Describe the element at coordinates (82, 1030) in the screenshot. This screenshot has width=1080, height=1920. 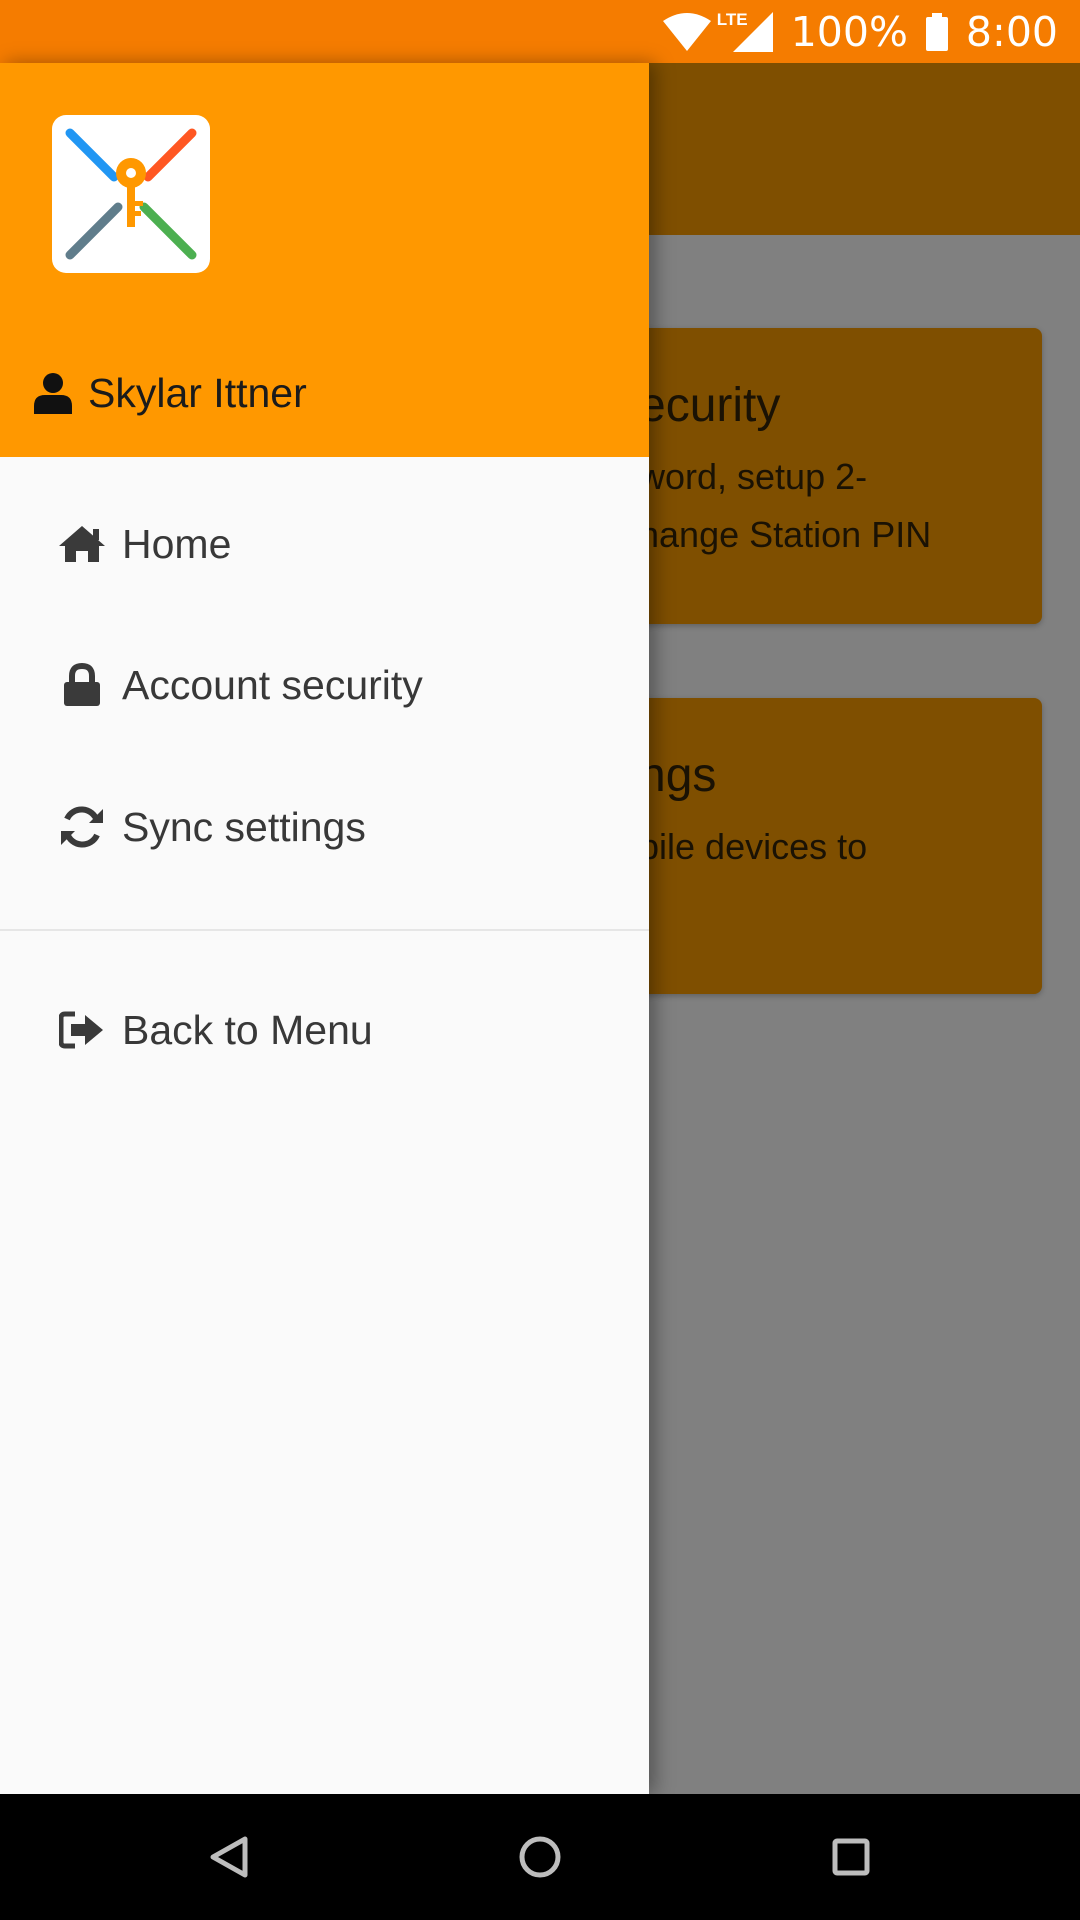
I see `sign-out-icon` at that location.